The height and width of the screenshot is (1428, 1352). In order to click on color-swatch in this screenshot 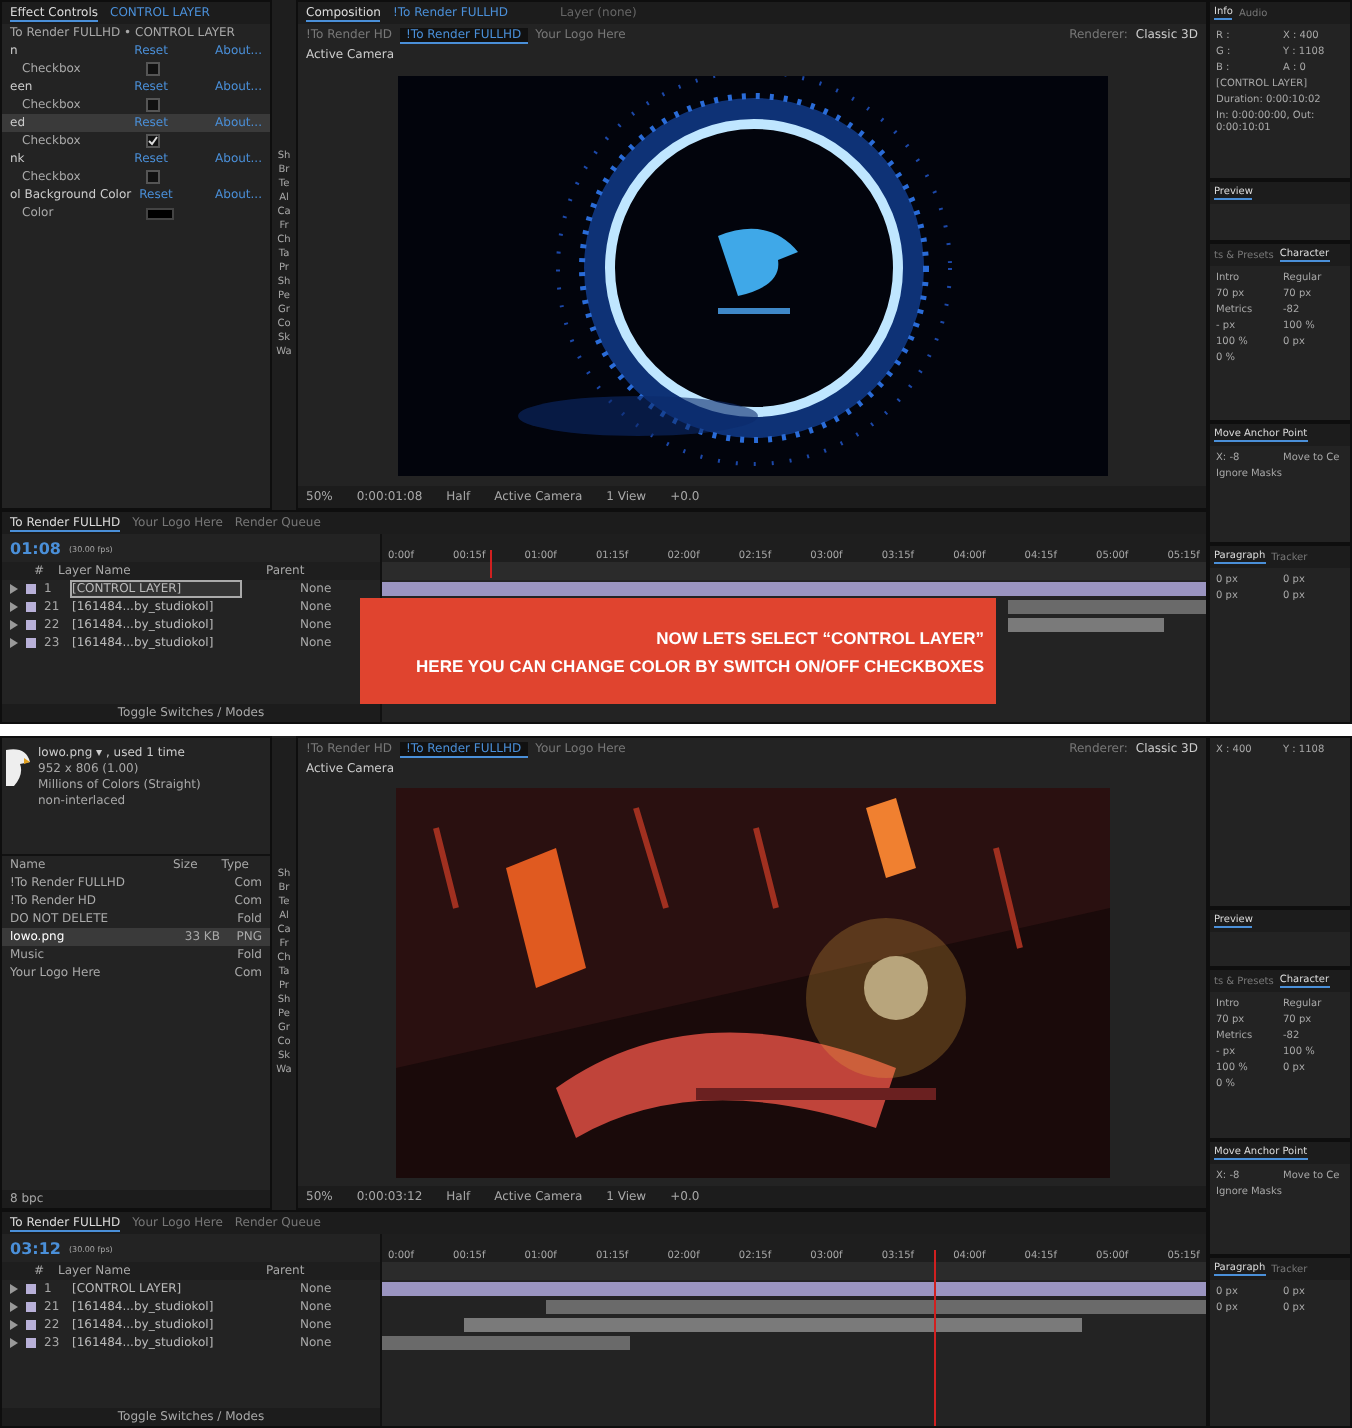, I will do `click(160, 213)`.